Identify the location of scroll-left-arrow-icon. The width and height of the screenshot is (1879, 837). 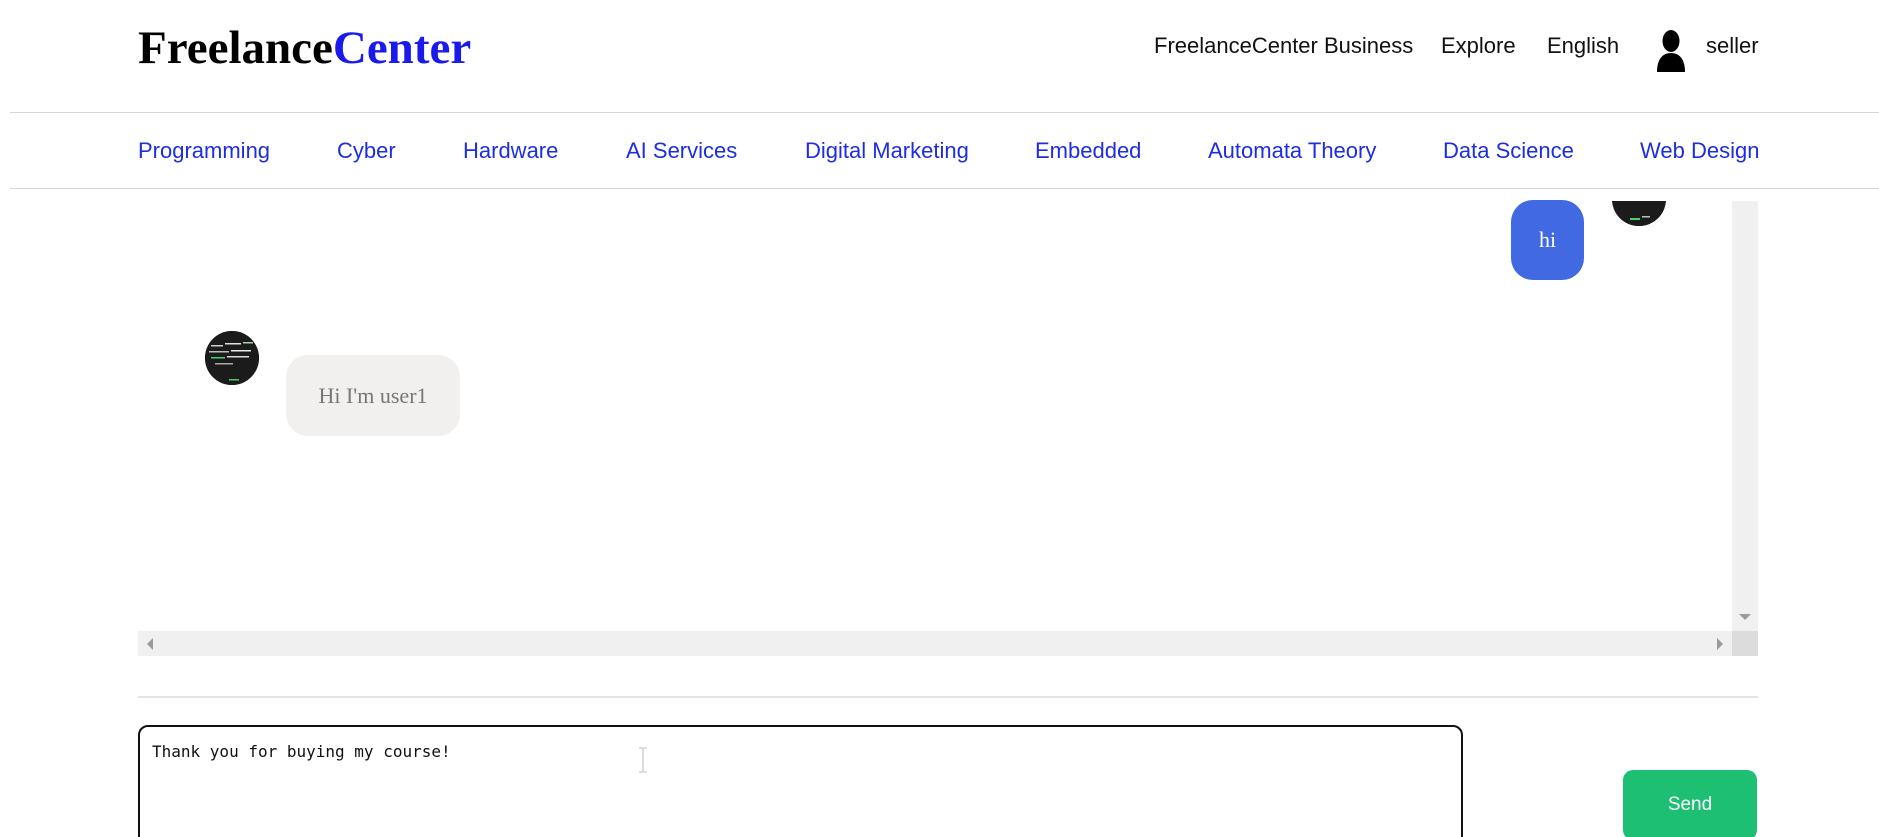
(150, 644).